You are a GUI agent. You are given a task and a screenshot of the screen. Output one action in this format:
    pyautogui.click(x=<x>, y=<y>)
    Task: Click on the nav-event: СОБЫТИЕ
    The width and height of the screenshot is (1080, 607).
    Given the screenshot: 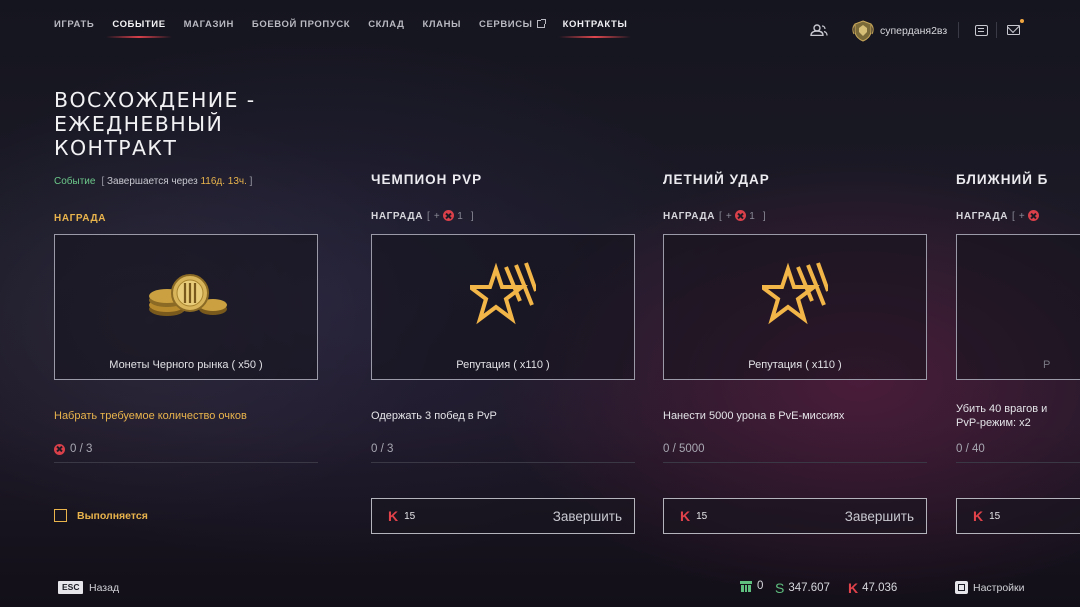 What is the action you would take?
    pyautogui.click(x=139, y=28)
    